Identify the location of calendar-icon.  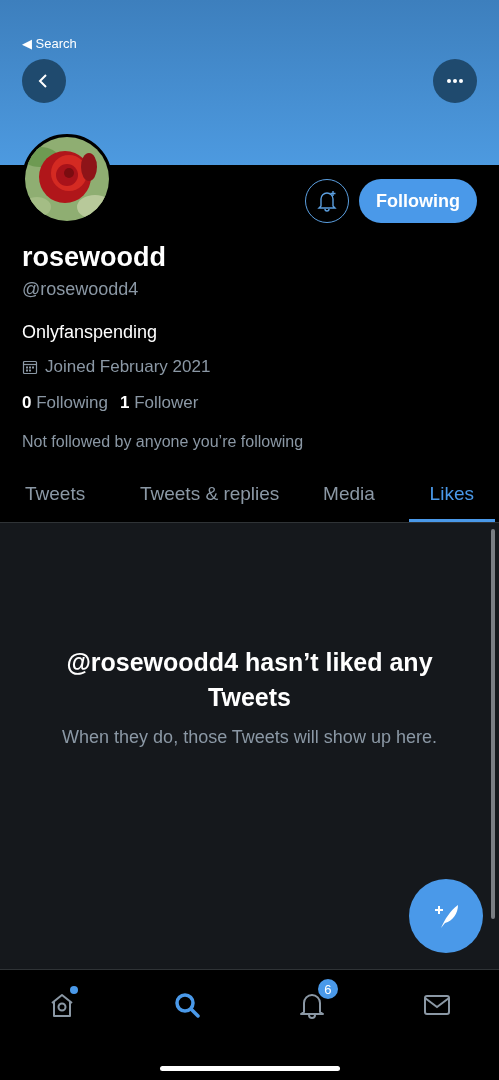
(30, 367).